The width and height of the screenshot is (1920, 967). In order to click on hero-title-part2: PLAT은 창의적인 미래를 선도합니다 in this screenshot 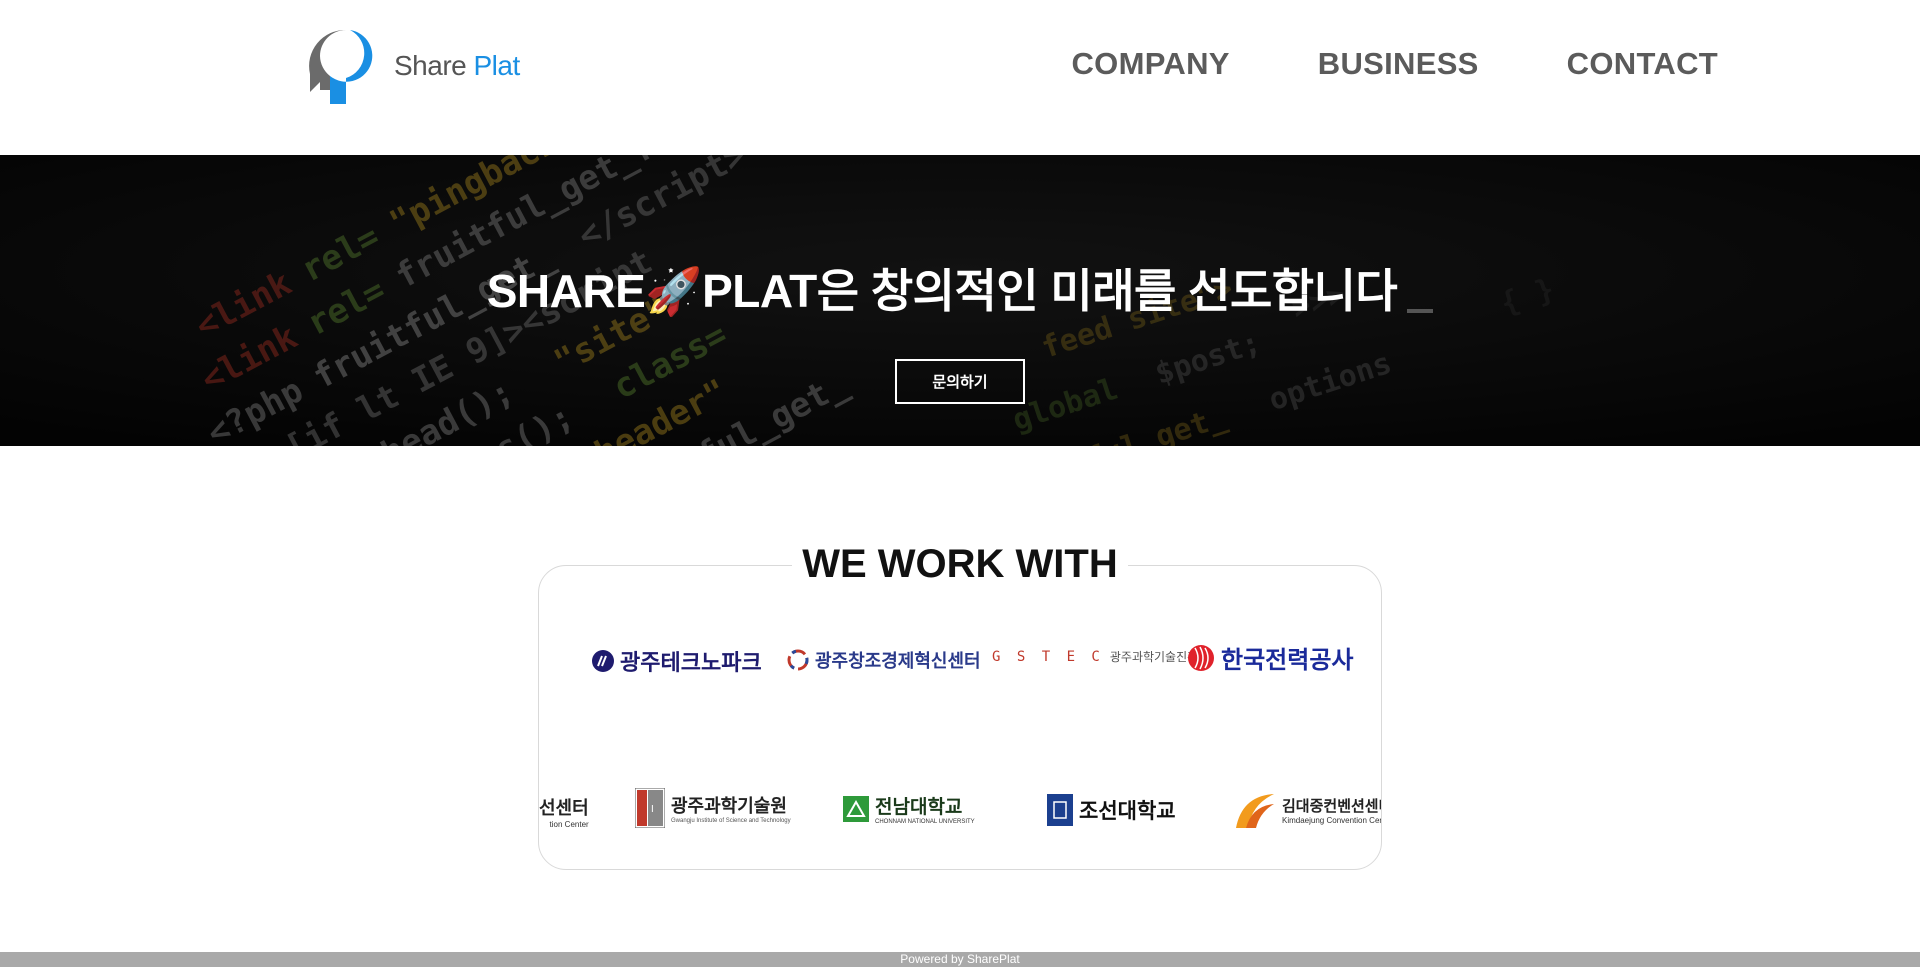, I will do `click(1050, 291)`.